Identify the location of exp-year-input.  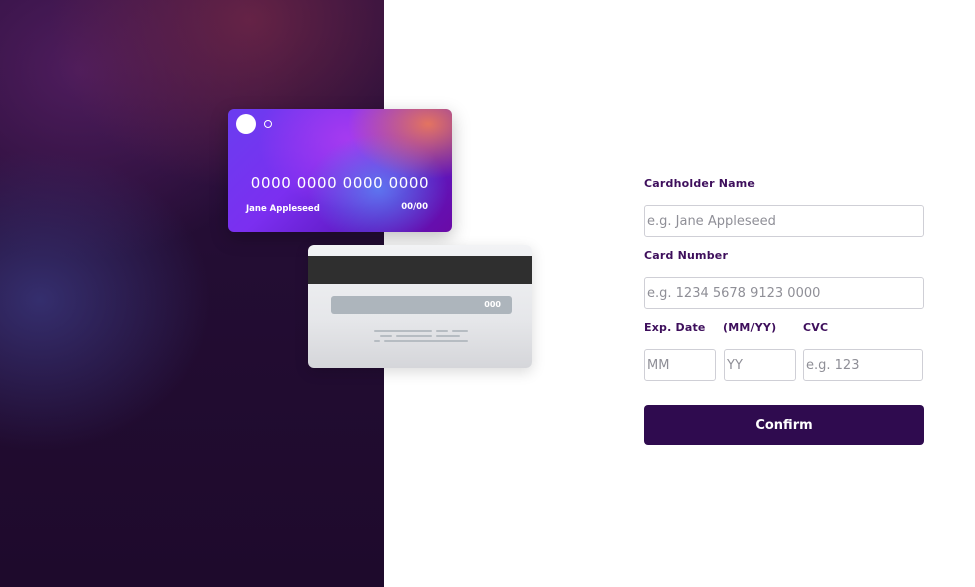
(760, 365).